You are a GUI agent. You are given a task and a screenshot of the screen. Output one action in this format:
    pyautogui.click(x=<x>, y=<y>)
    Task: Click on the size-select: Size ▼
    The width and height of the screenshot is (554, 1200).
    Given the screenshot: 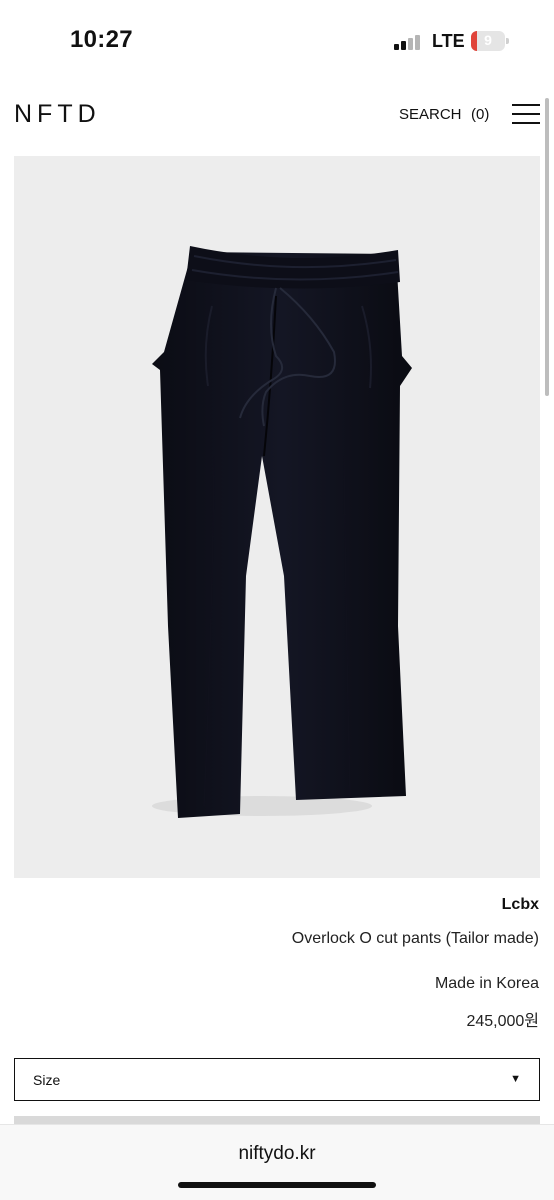 What is the action you would take?
    pyautogui.click(x=277, y=1079)
    